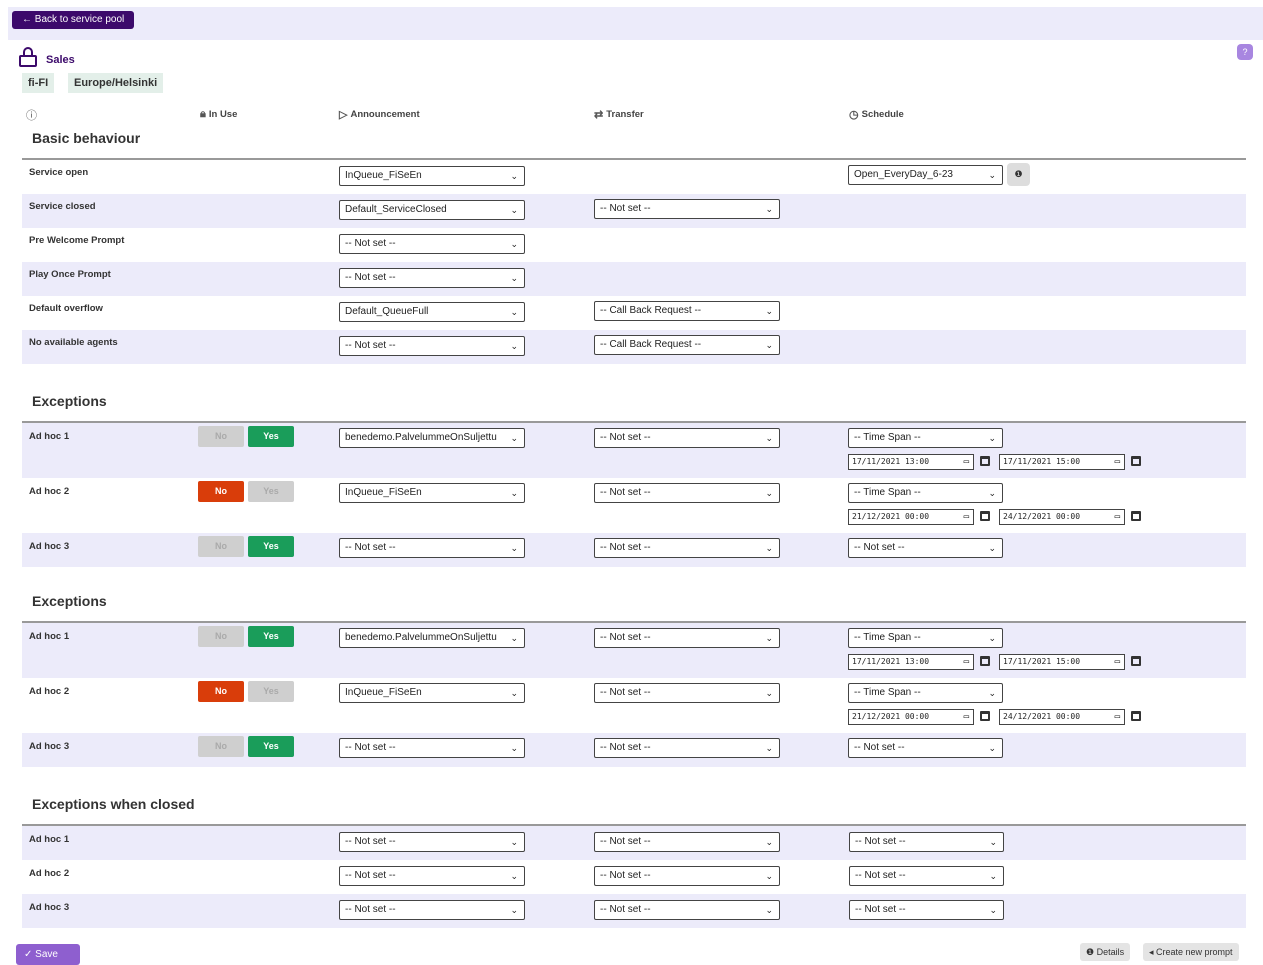  Describe the element at coordinates (854, 115) in the screenshot. I see `clock-icon: ◷` at that location.